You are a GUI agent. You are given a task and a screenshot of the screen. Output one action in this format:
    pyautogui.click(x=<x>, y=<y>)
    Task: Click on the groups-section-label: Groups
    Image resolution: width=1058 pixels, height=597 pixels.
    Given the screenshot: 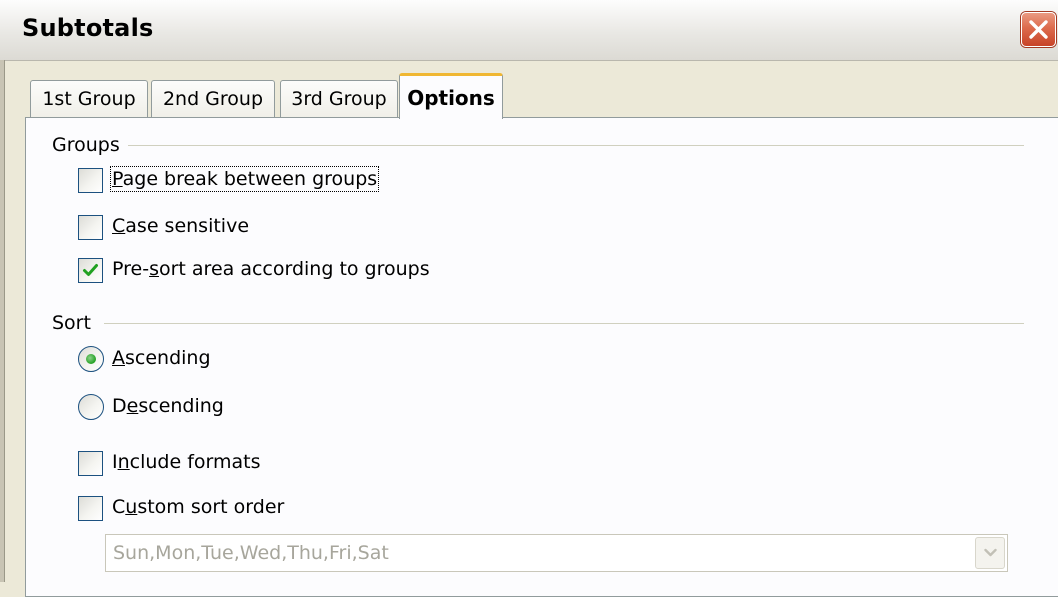 What is the action you would take?
    pyautogui.click(x=90, y=145)
    